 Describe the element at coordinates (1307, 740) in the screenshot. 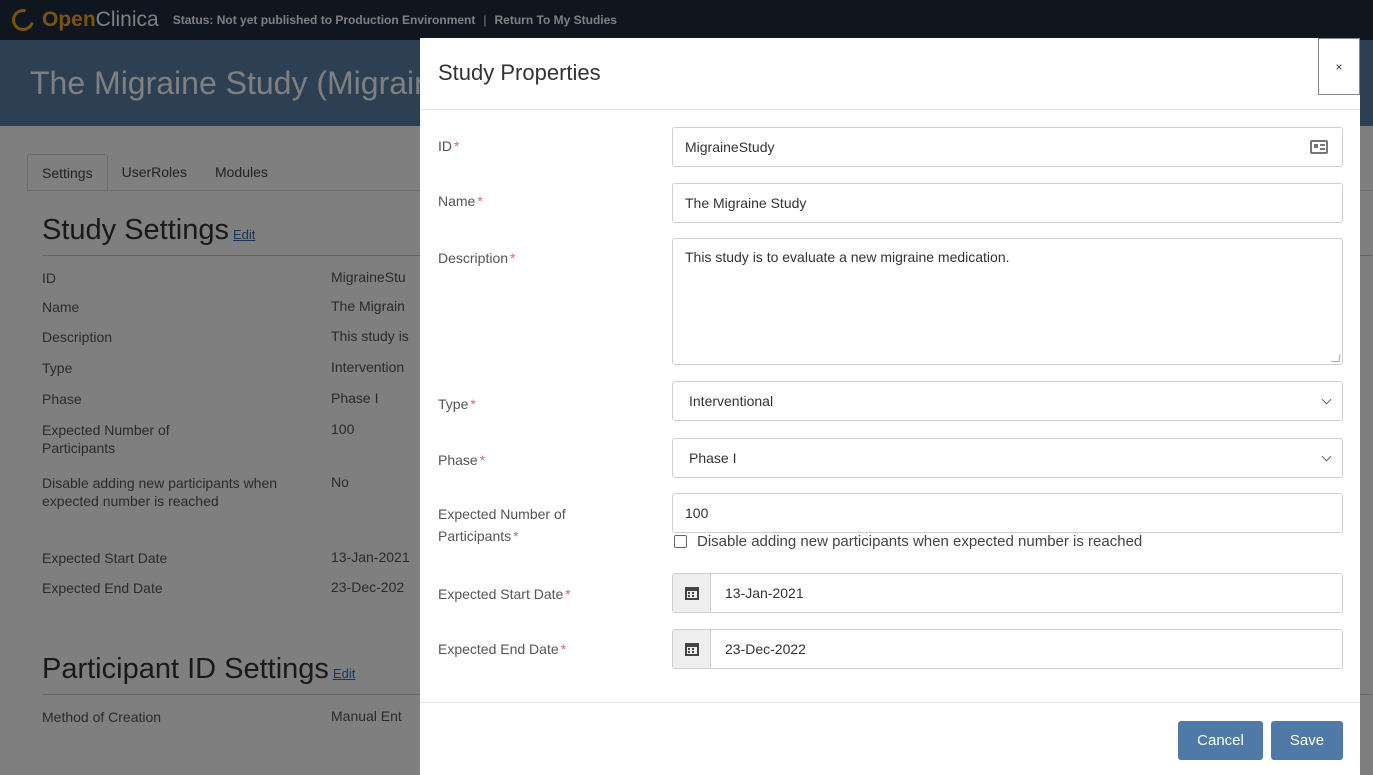

I see `save-button: Save` at that location.